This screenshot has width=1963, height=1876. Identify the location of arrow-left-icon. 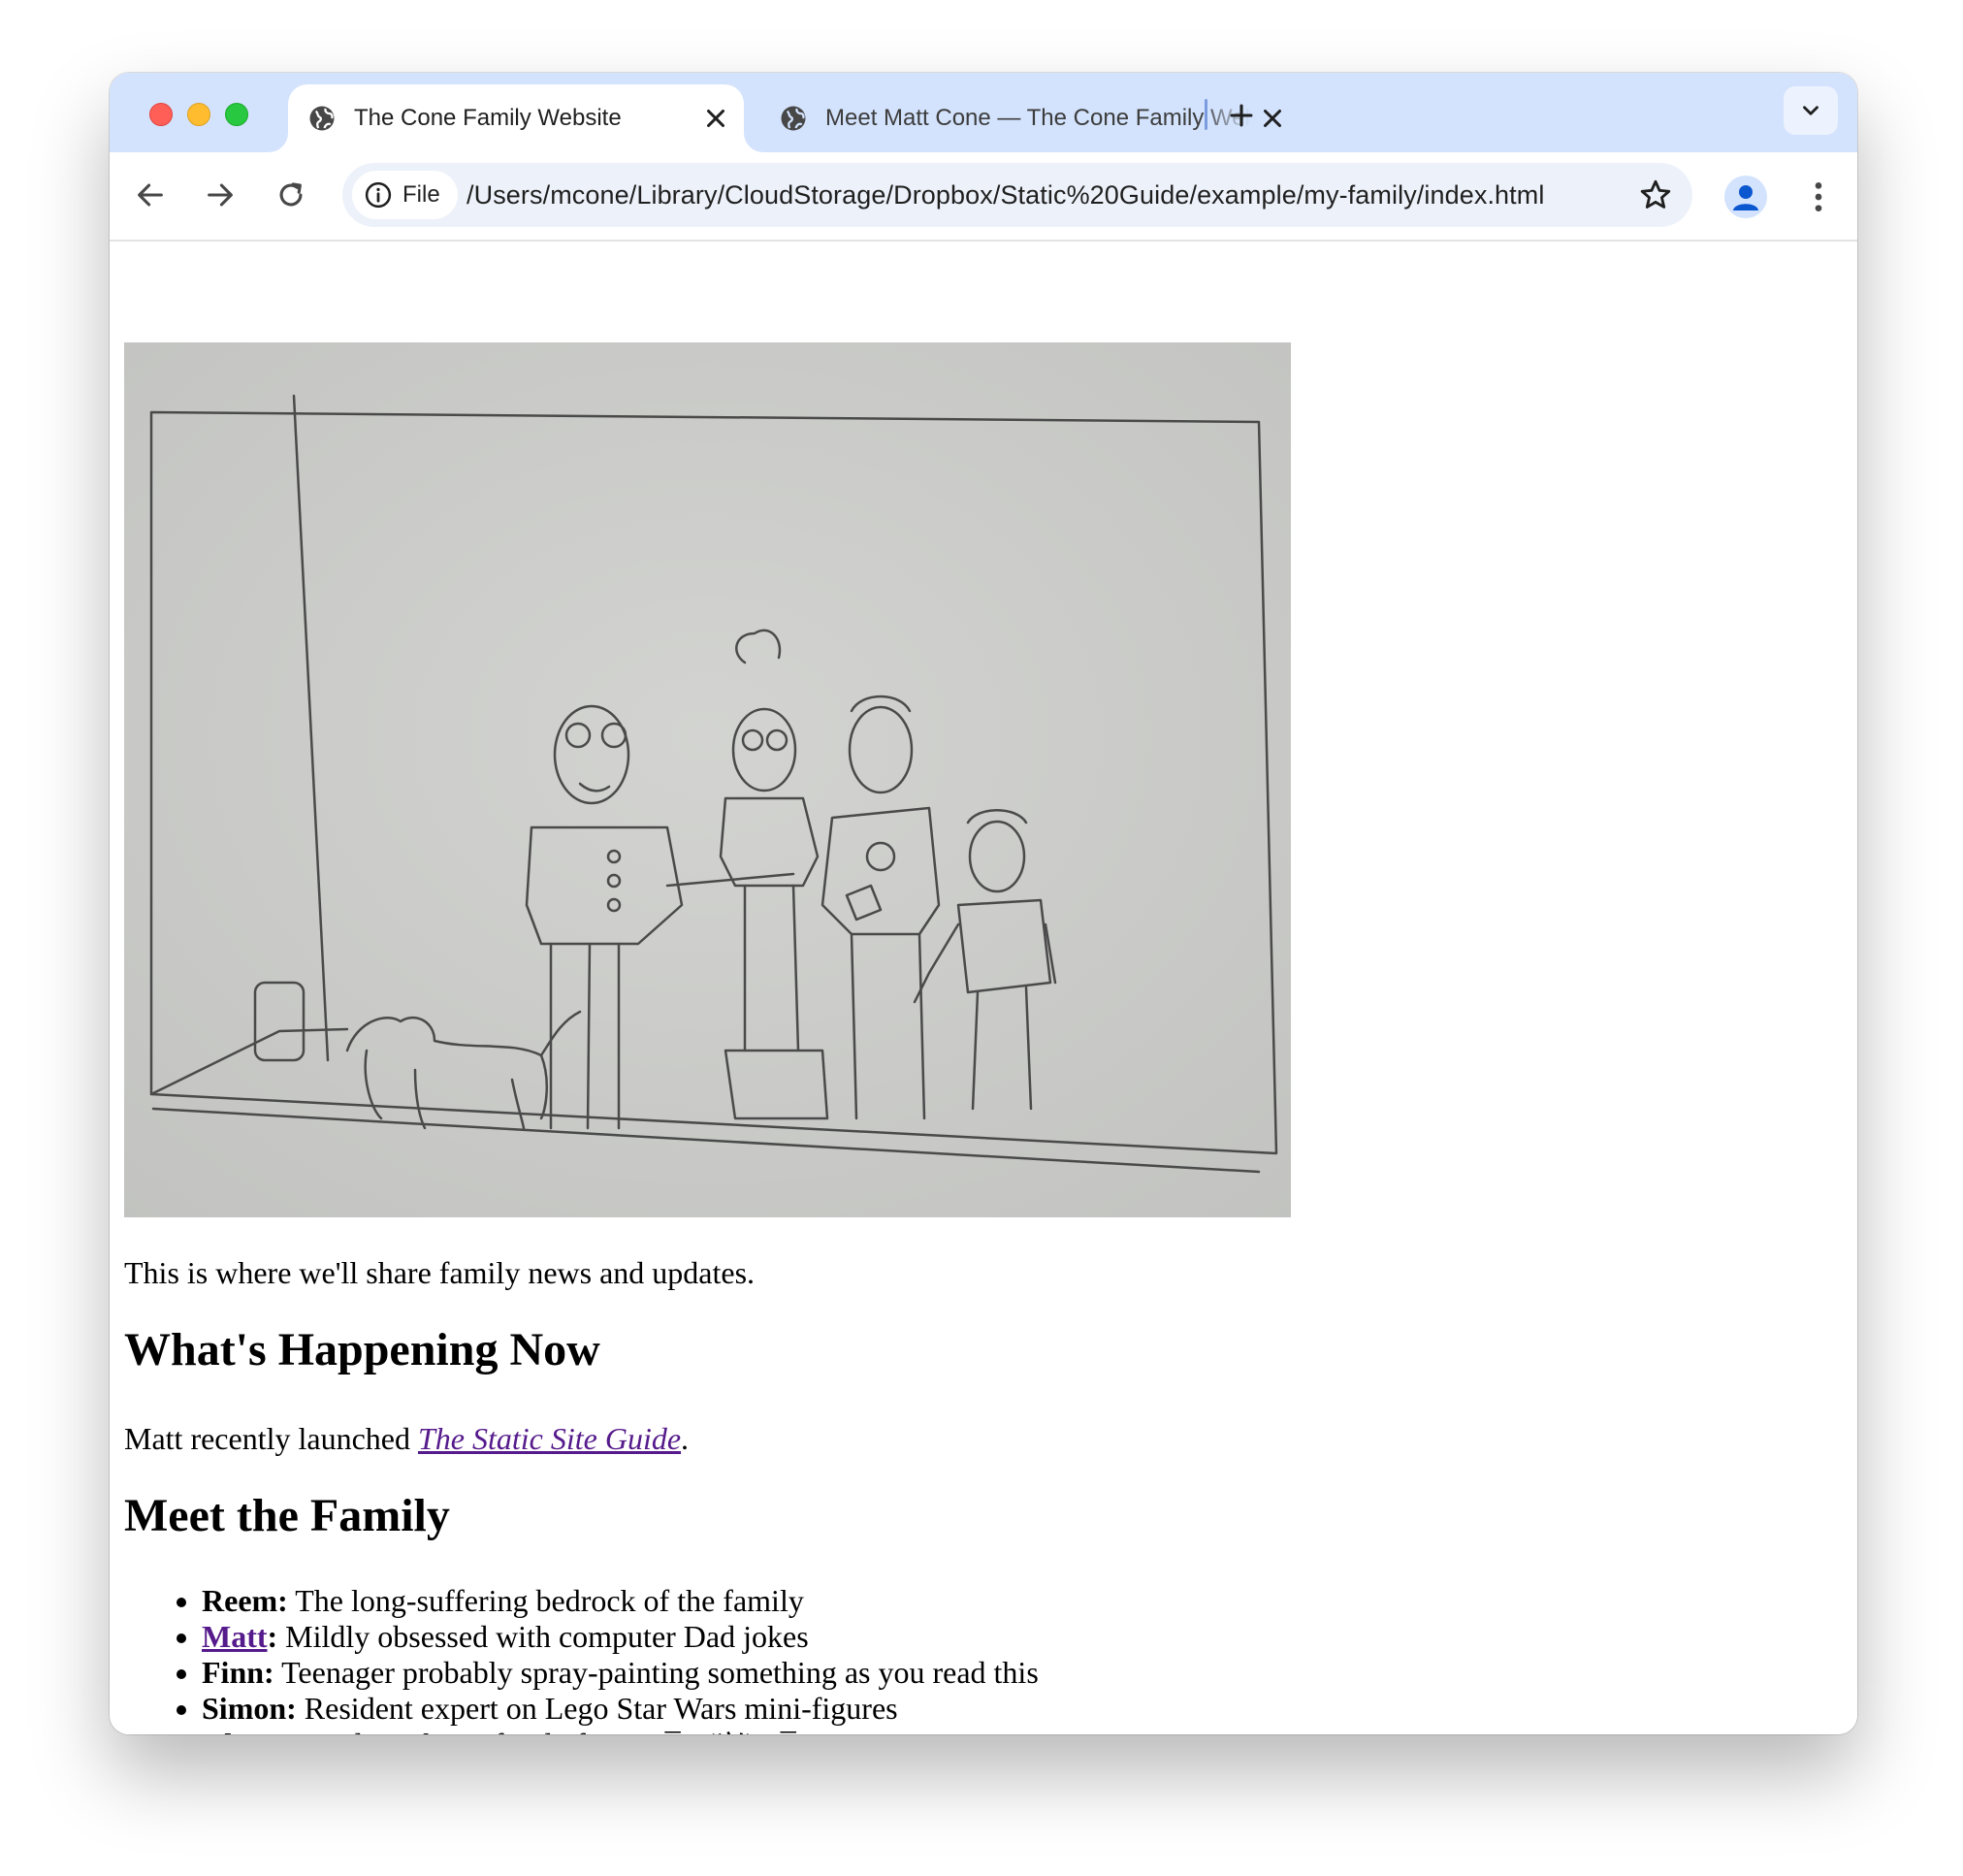
(150, 195).